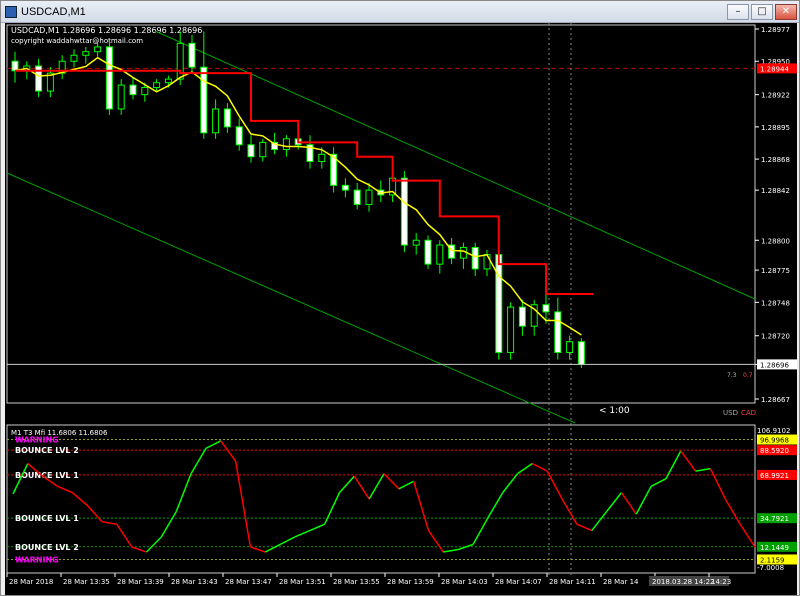  I want to click on price-tick-label: 1.28667, so click(775, 400).